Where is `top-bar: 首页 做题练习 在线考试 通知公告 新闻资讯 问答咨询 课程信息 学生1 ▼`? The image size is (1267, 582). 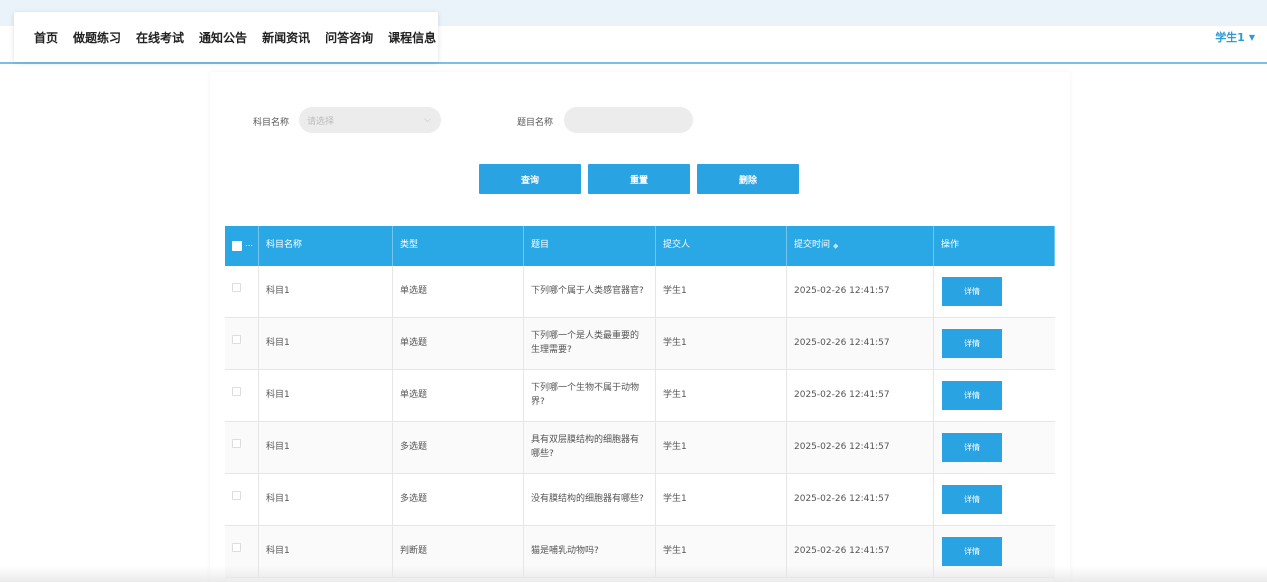
top-bar: 首页 做题练习 在线考试 通知公告 新闻资讯 问答咨询 课程信息 学生1 ▼ is located at coordinates (633, 32).